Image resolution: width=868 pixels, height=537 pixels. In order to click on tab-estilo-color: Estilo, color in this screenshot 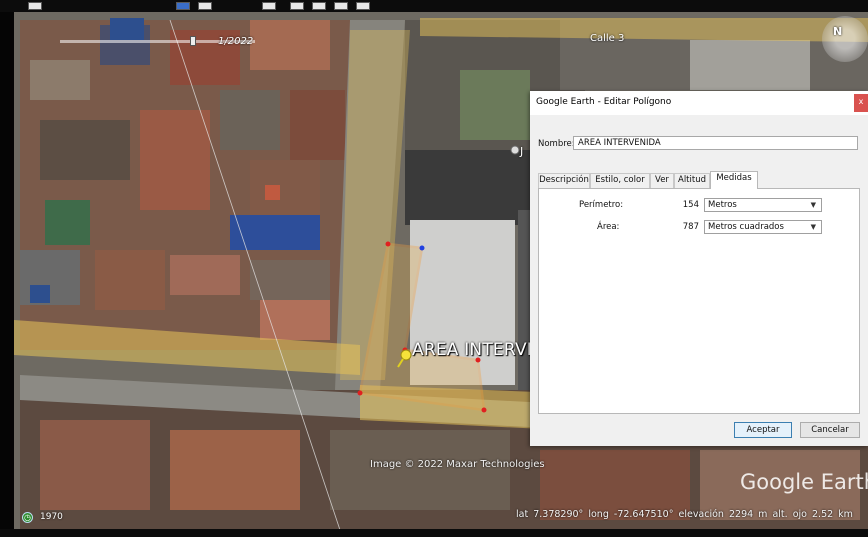, I will do `click(620, 180)`.